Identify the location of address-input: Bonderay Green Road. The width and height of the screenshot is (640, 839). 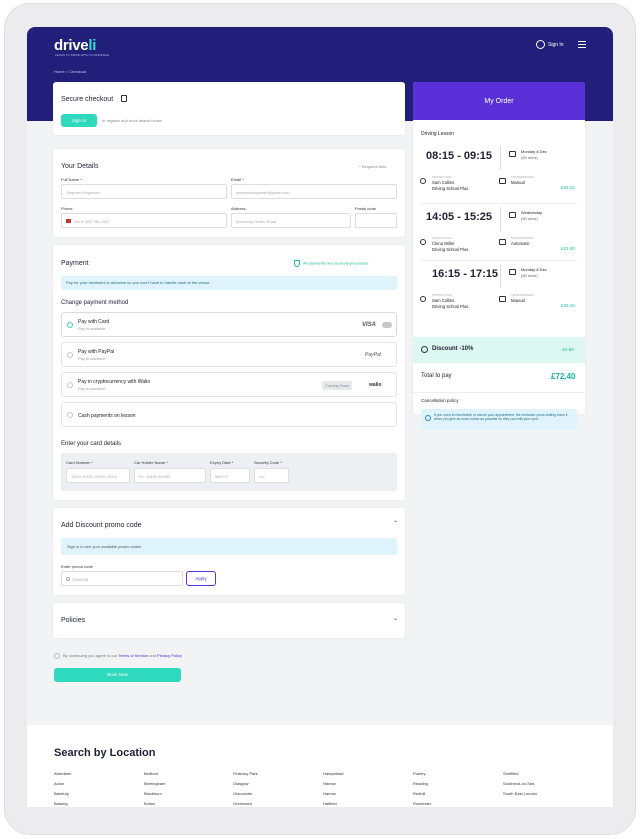
(291, 220).